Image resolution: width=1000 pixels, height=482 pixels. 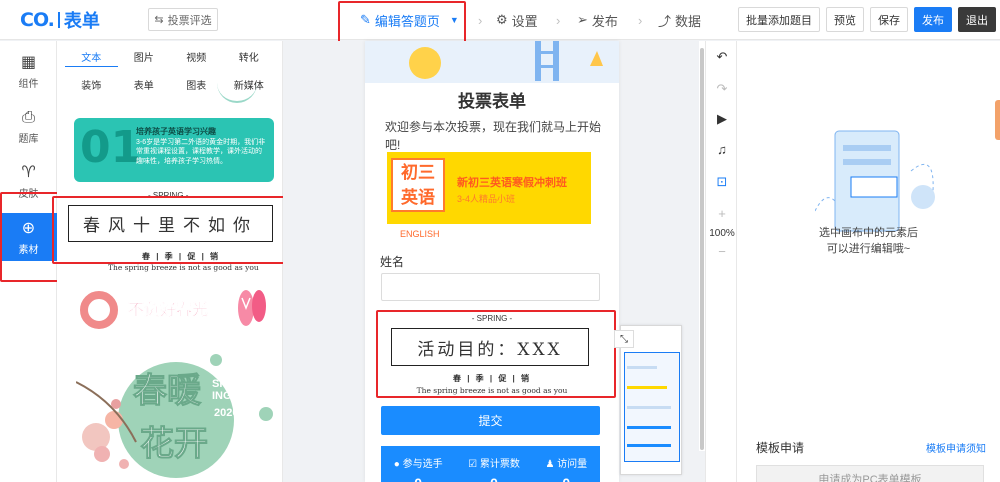 What do you see at coordinates (679, 20) in the screenshot?
I see `nav-tab-data: ⤴ 数据` at bounding box center [679, 20].